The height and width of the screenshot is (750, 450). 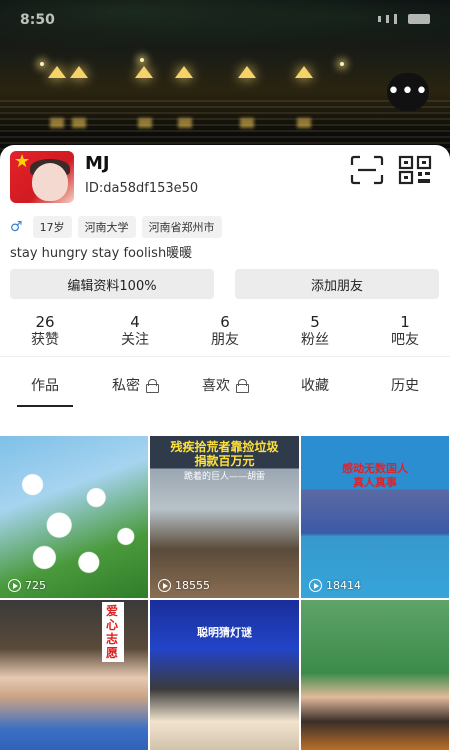 What do you see at coordinates (375, 517) in the screenshot?
I see `video-thumbnail: 感动无数国人 真人真事 18414` at bounding box center [375, 517].